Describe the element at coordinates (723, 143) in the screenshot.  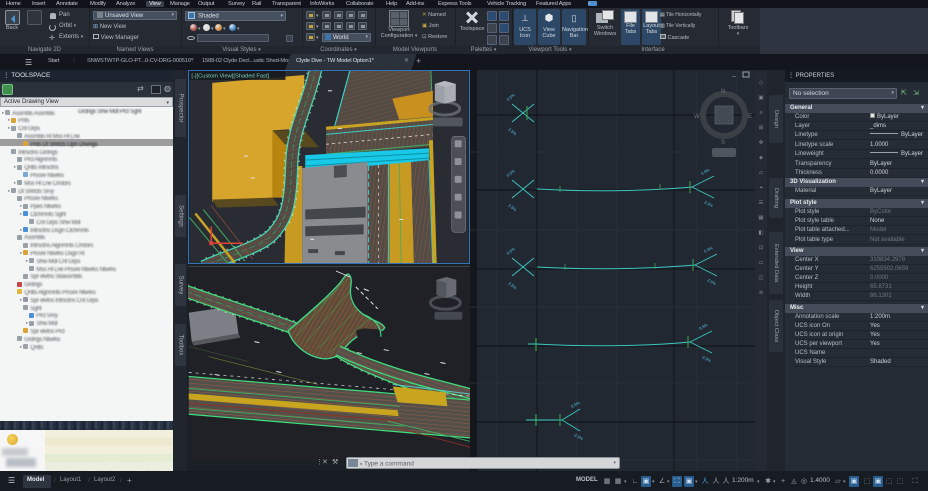
I see `svg-text: S` at that location.